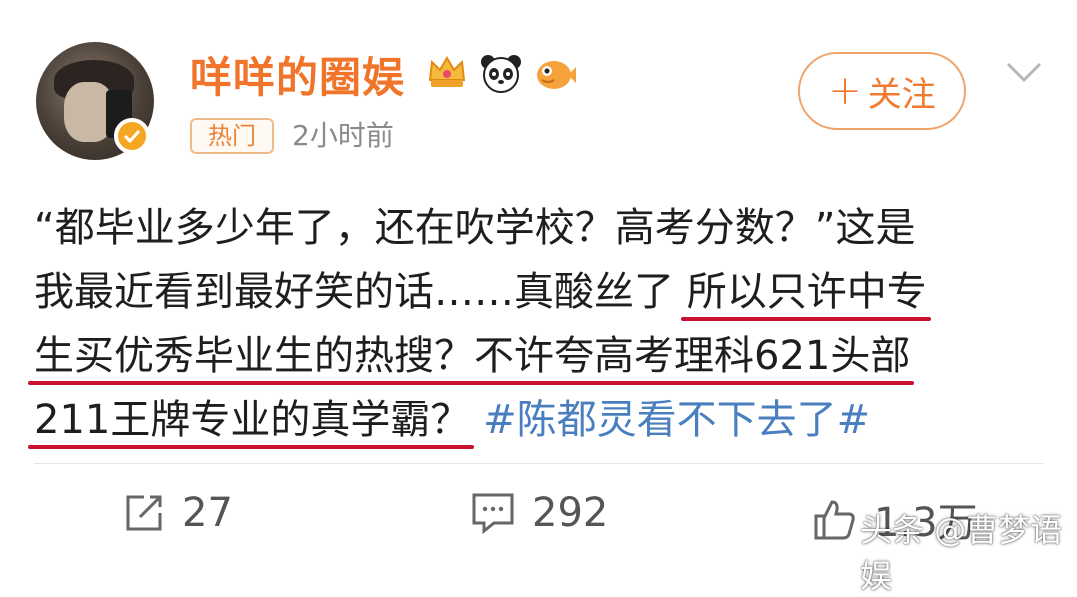 Image resolution: width=1077 pixels, height=597 pixels. What do you see at coordinates (834, 520) in the screenshot?
I see `thumbs-up-icon` at bounding box center [834, 520].